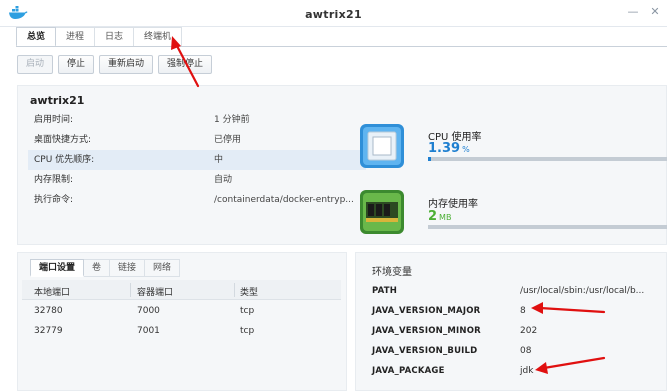 This screenshot has width=667, height=391. Describe the element at coordinates (223, 180) in the screenshot. I see `info-value: 自动` at that location.